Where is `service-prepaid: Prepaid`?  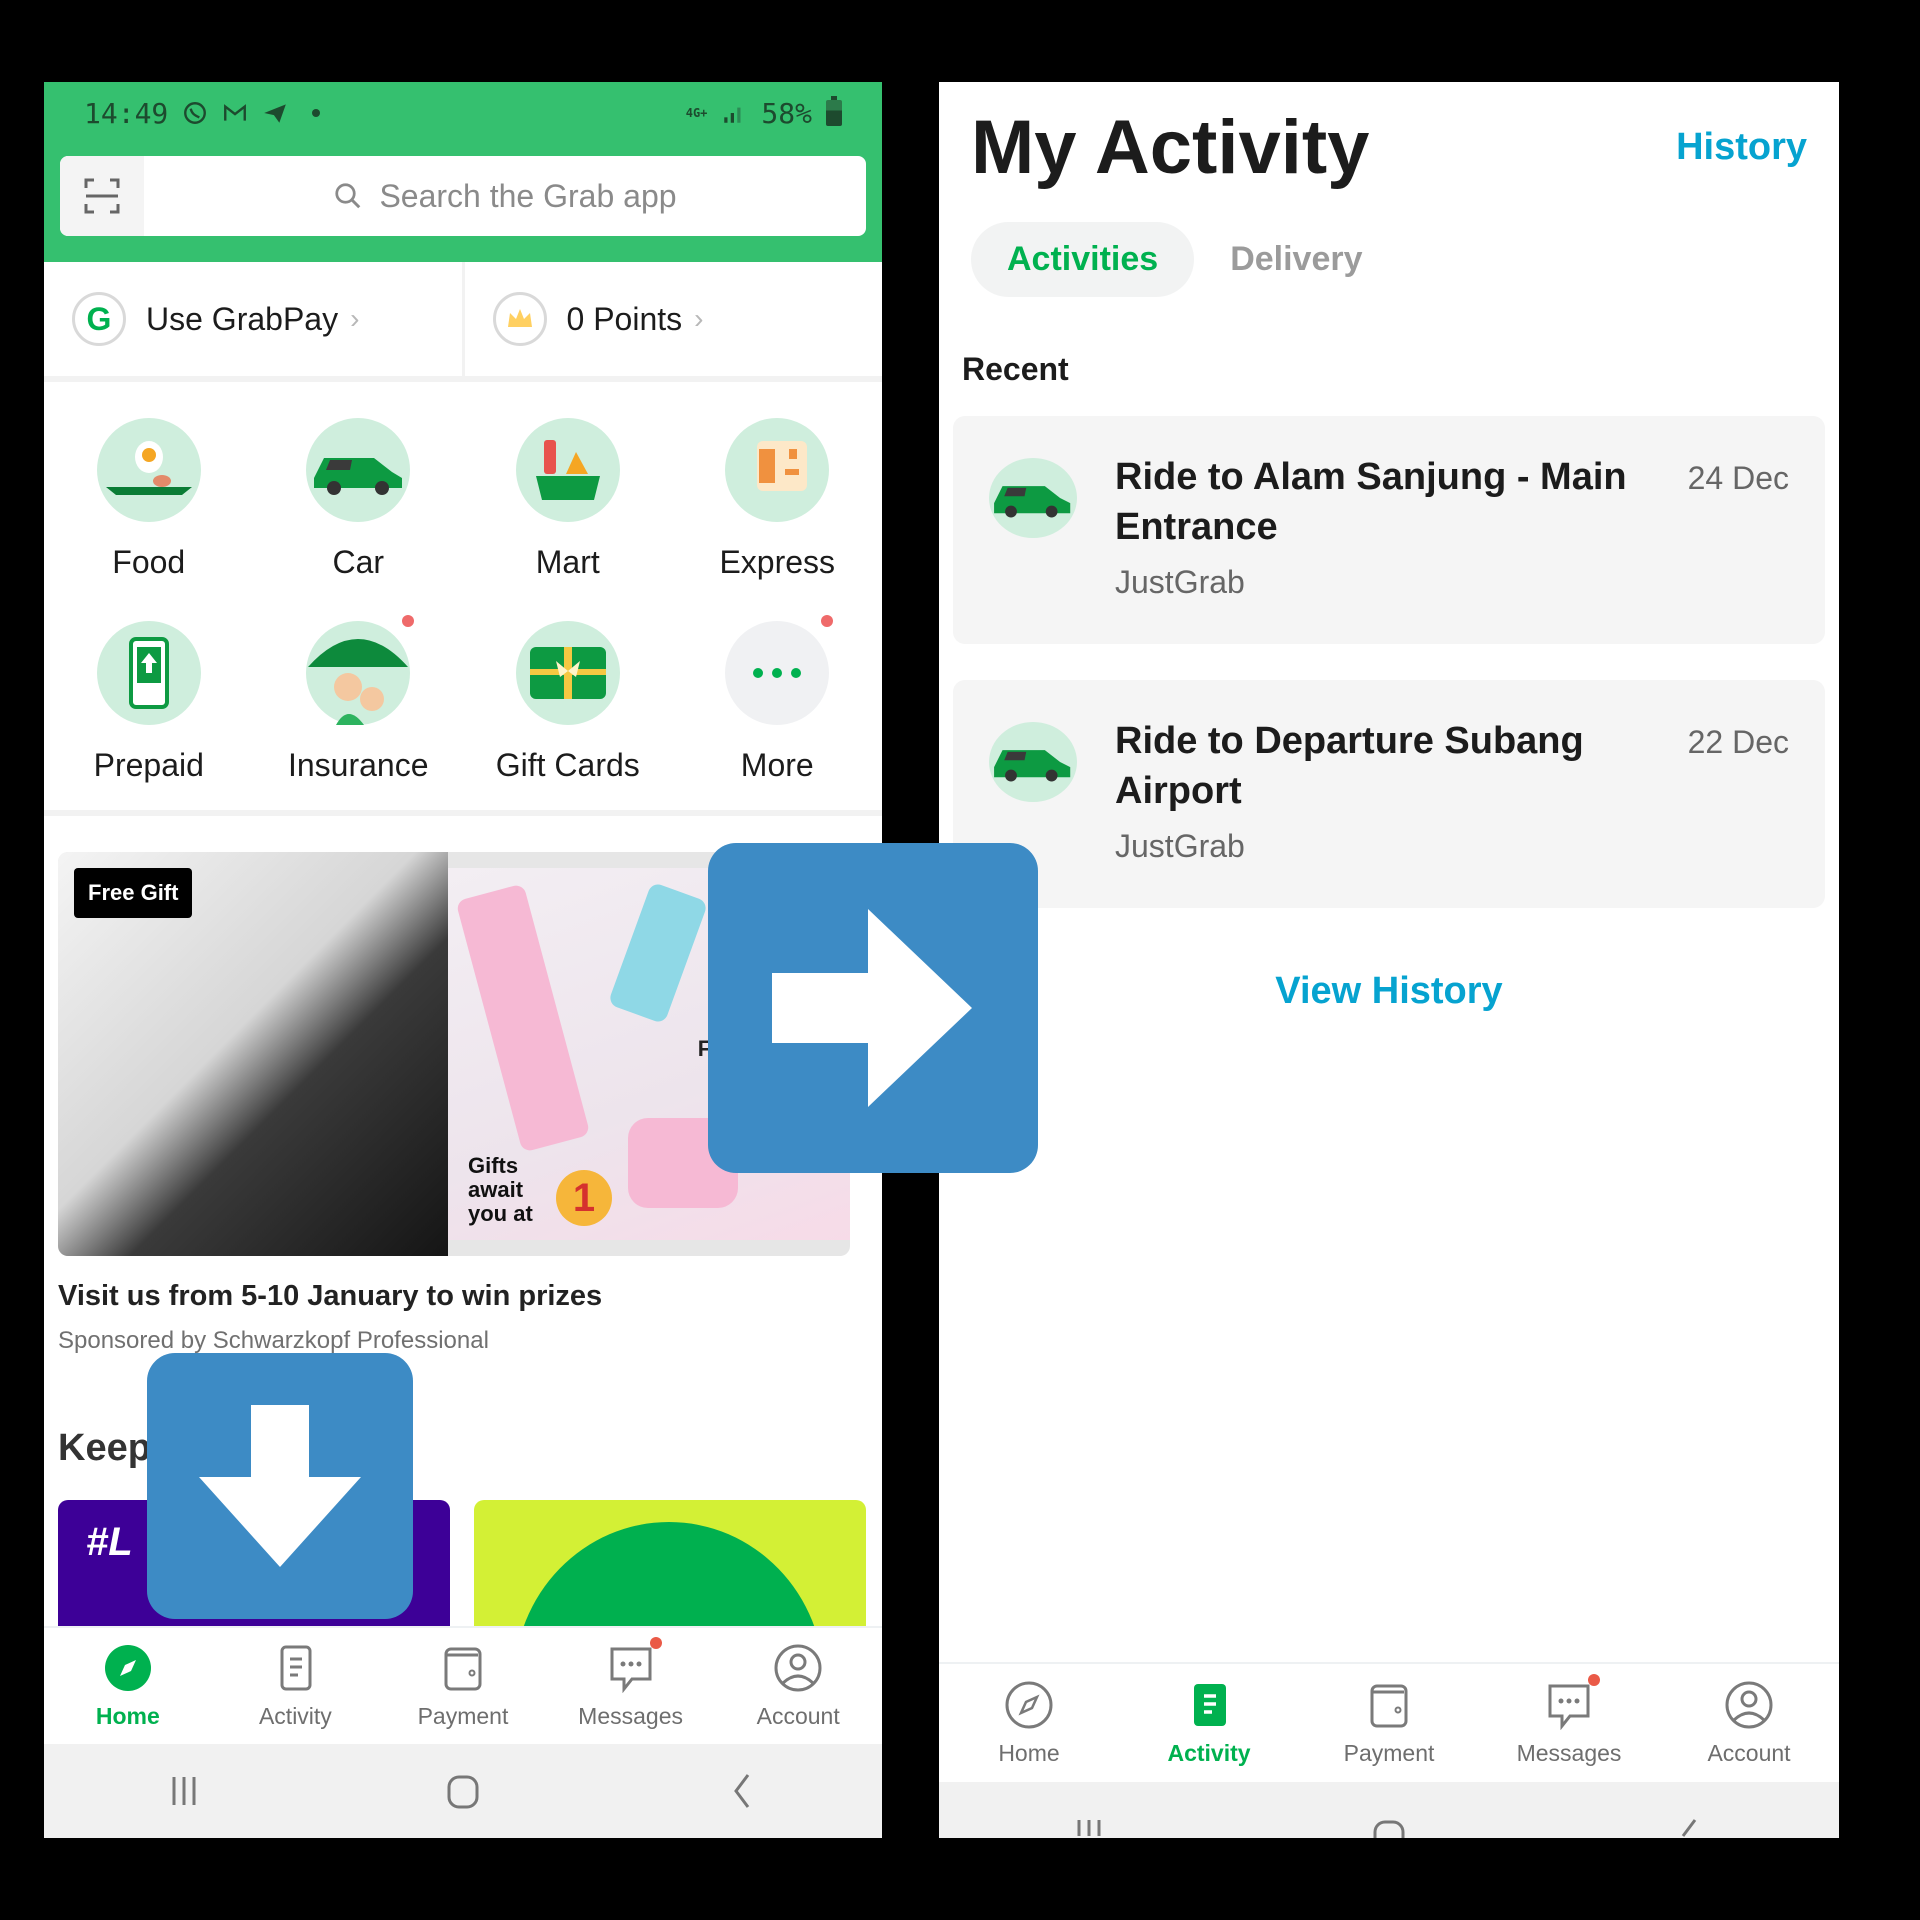
service-prepaid: Prepaid is located at coordinates (149, 710).